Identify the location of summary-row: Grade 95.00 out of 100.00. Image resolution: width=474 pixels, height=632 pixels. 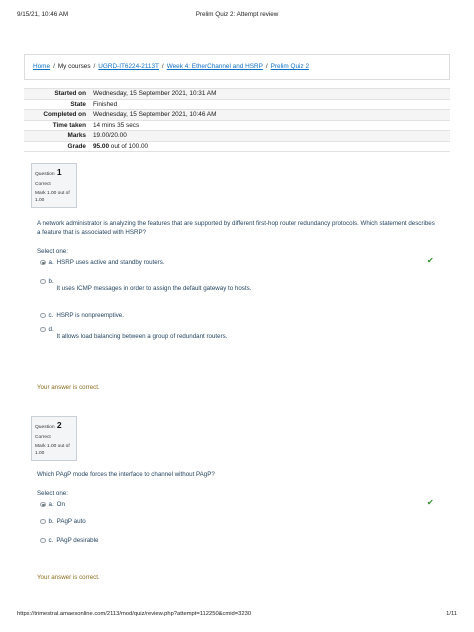
(237, 147).